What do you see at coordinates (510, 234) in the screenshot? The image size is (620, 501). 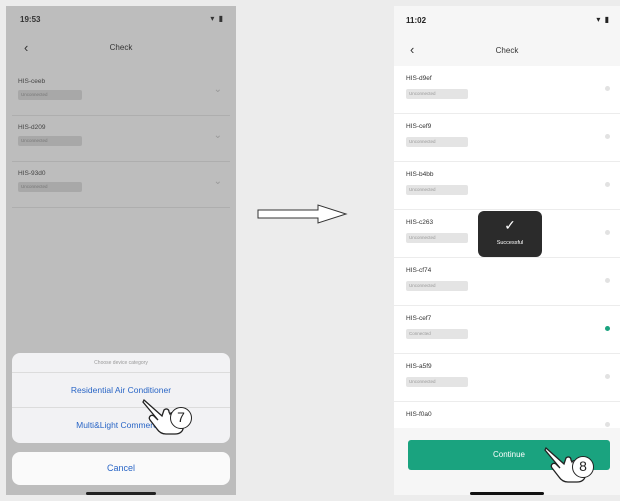 I see `success-toast: ✓ Successful` at bounding box center [510, 234].